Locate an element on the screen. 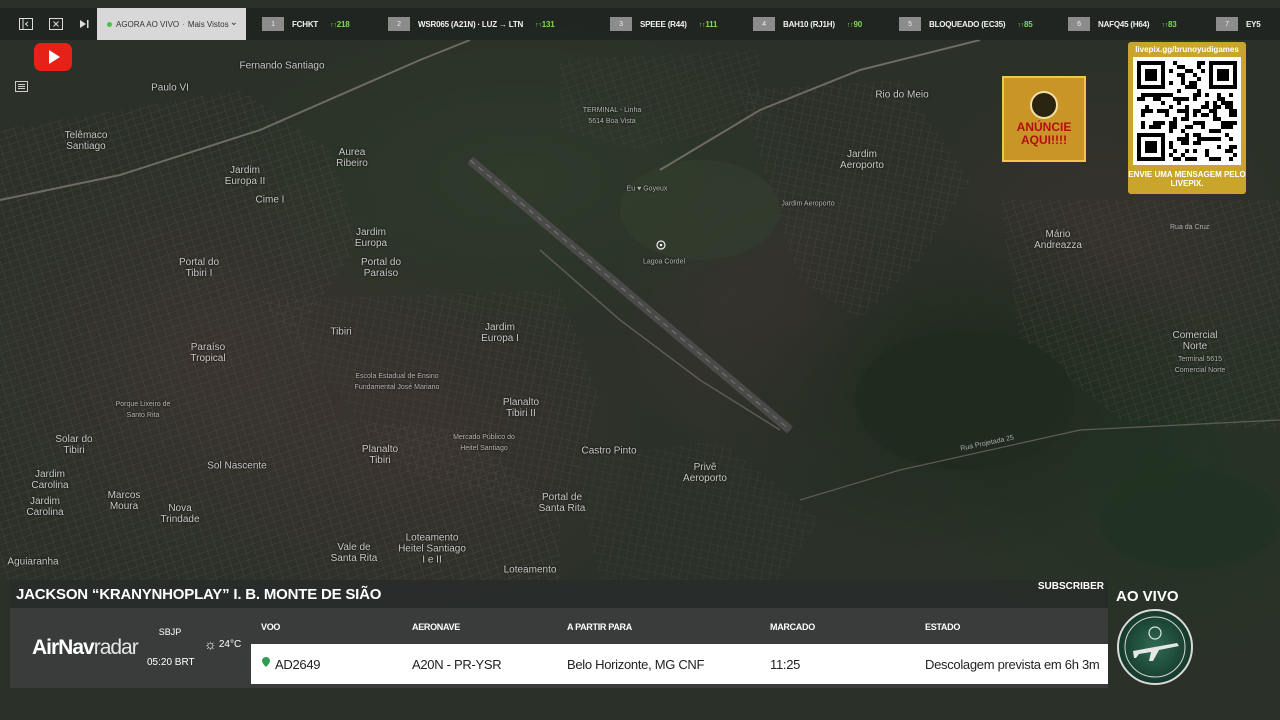  top-flight-item: 3 SPEEE (R44) 111 is located at coordinates (663, 24).